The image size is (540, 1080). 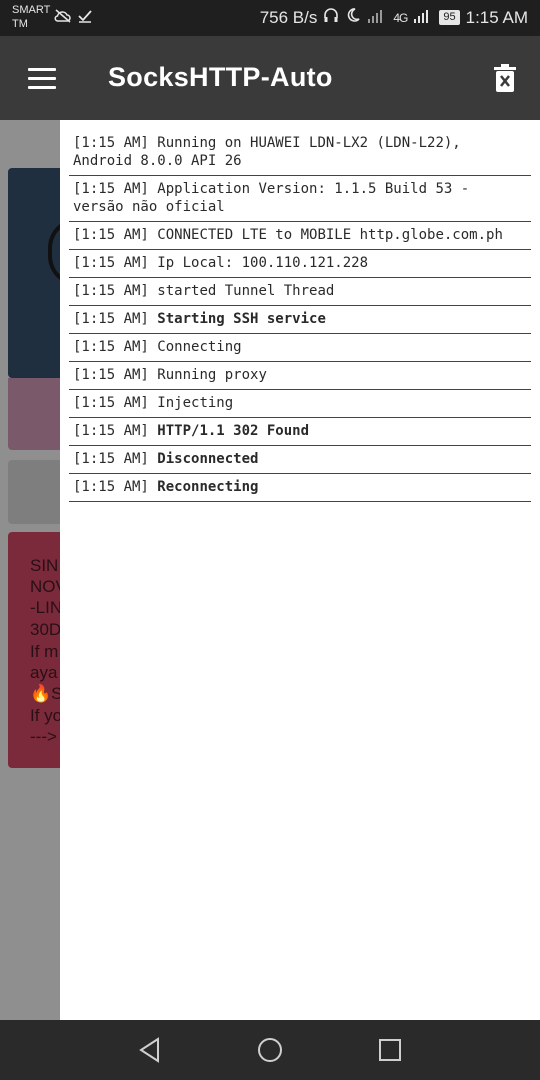 What do you see at coordinates (300, 432) in the screenshot?
I see `log-entry: [1:15 AM] HTTP/1.1 302 Found` at bounding box center [300, 432].